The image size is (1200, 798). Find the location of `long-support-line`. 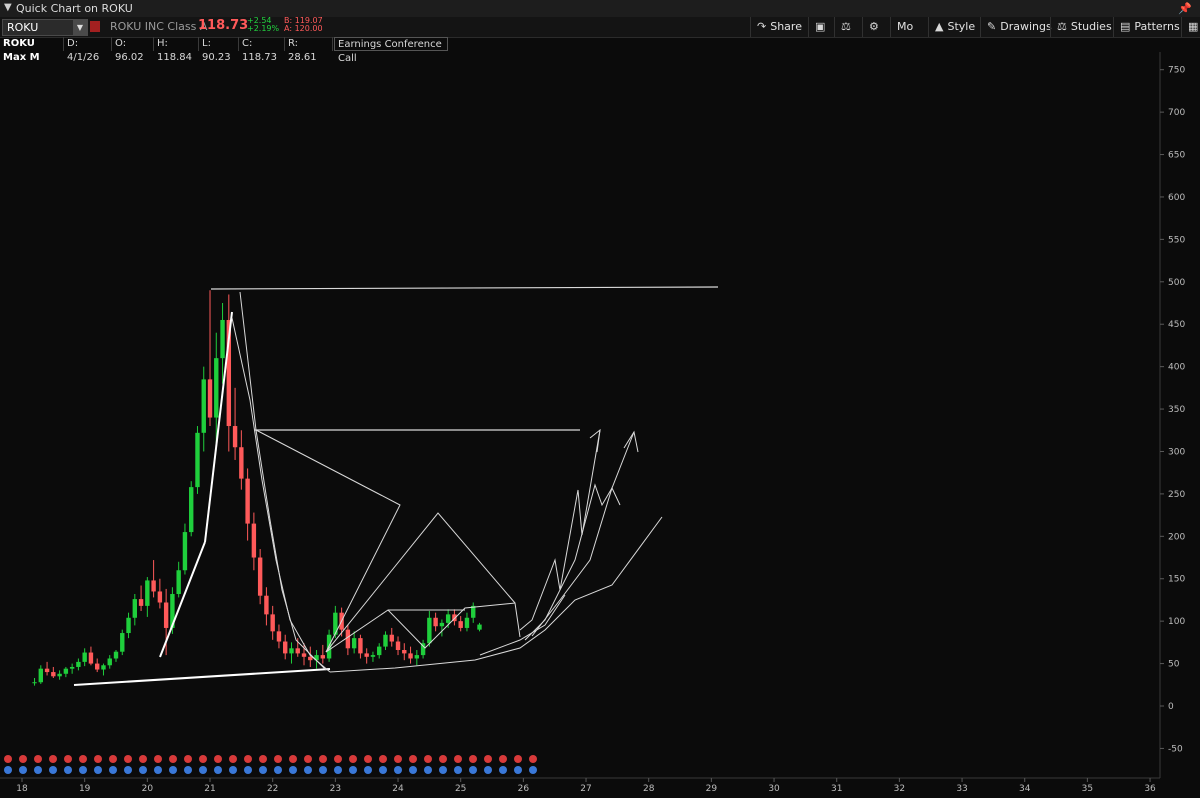

long-support-line is located at coordinates (202, 677).